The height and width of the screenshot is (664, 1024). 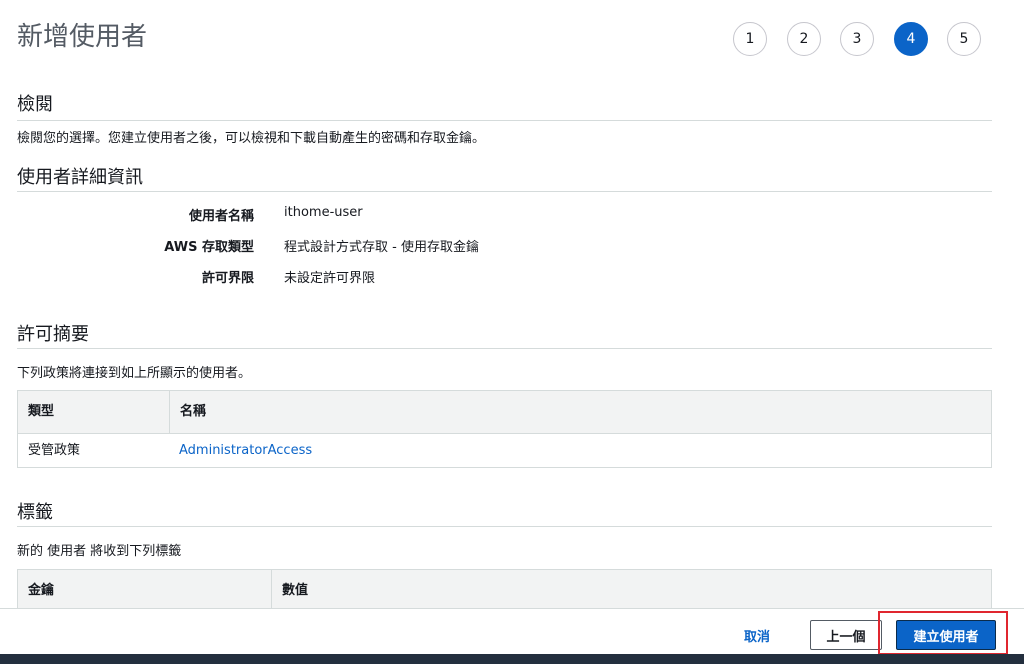 I want to click on username-value: ithome-user, so click(x=323, y=212).